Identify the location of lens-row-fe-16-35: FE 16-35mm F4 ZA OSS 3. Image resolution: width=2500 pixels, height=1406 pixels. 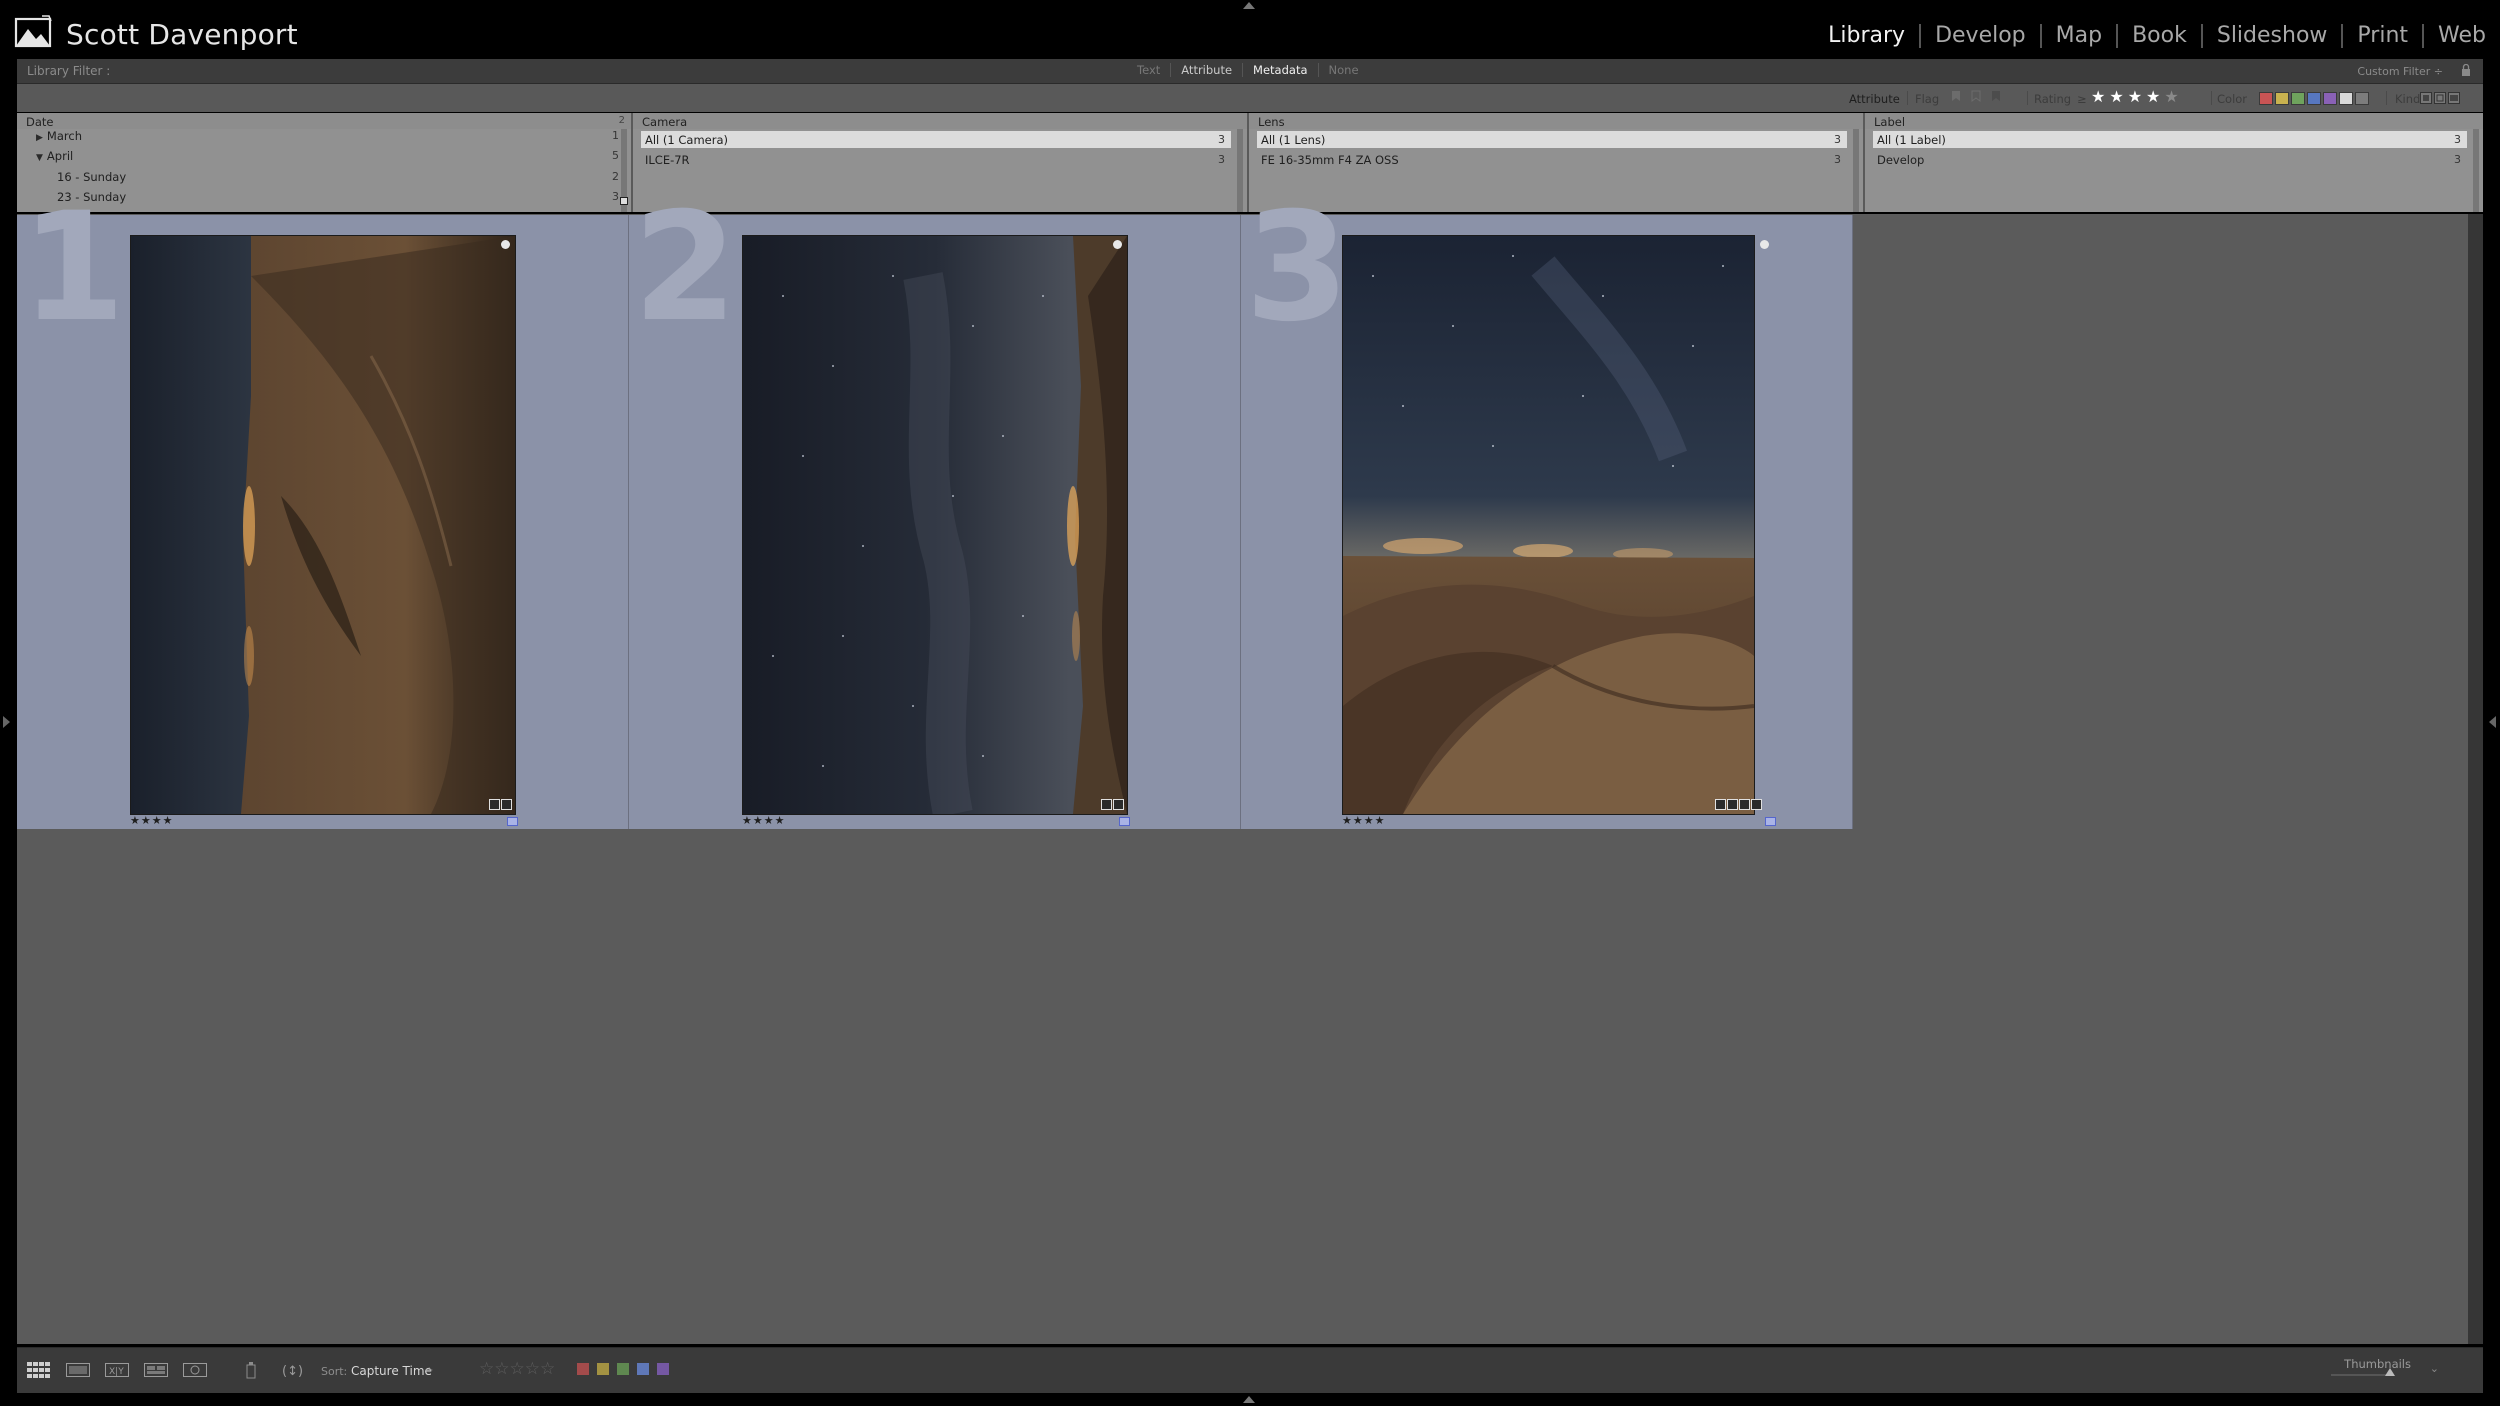
(1552, 159).